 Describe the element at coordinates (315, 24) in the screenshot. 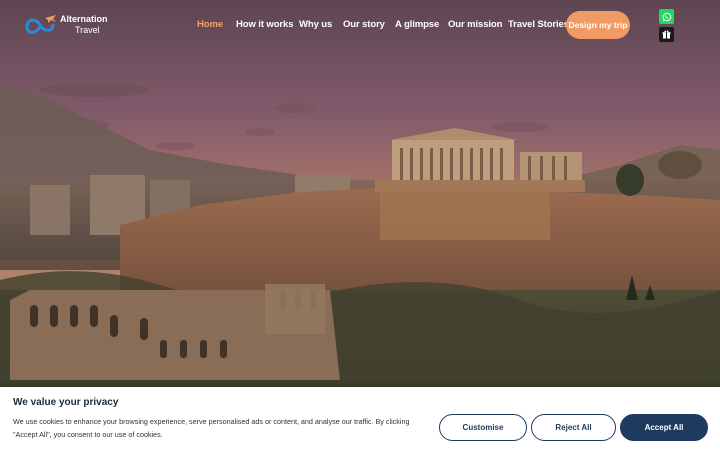

I see `nav-item-why-us: Why us` at that location.